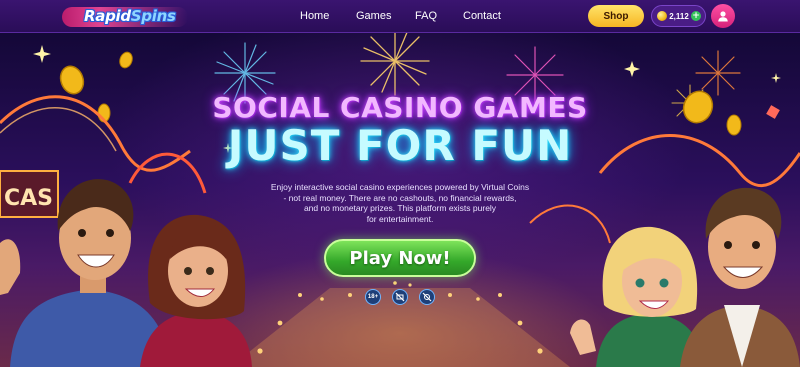  Describe the element at coordinates (373, 297) in the screenshot. I see `age-18-plus-badge: 18+` at that location.